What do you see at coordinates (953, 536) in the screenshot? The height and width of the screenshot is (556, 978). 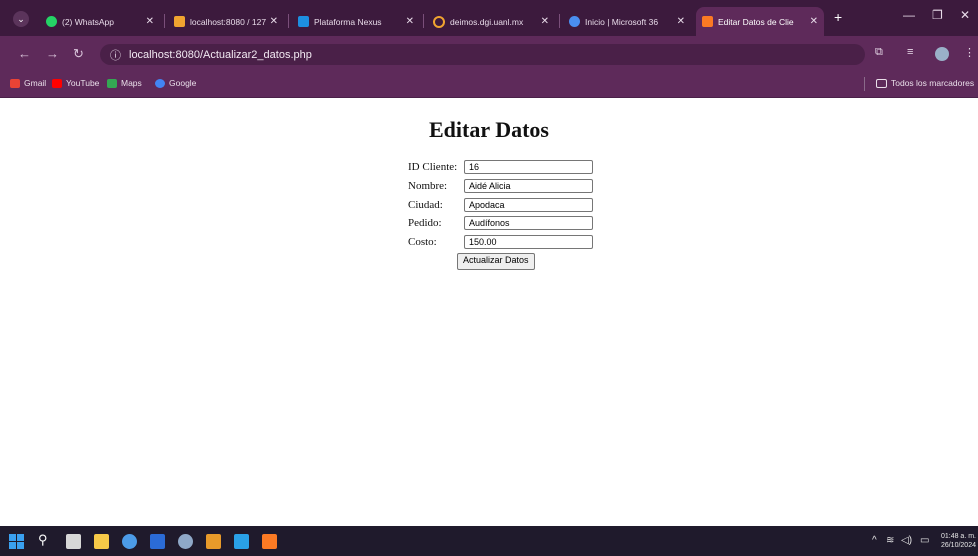 I see `clock-time: 01:48 a. m.` at bounding box center [953, 536].